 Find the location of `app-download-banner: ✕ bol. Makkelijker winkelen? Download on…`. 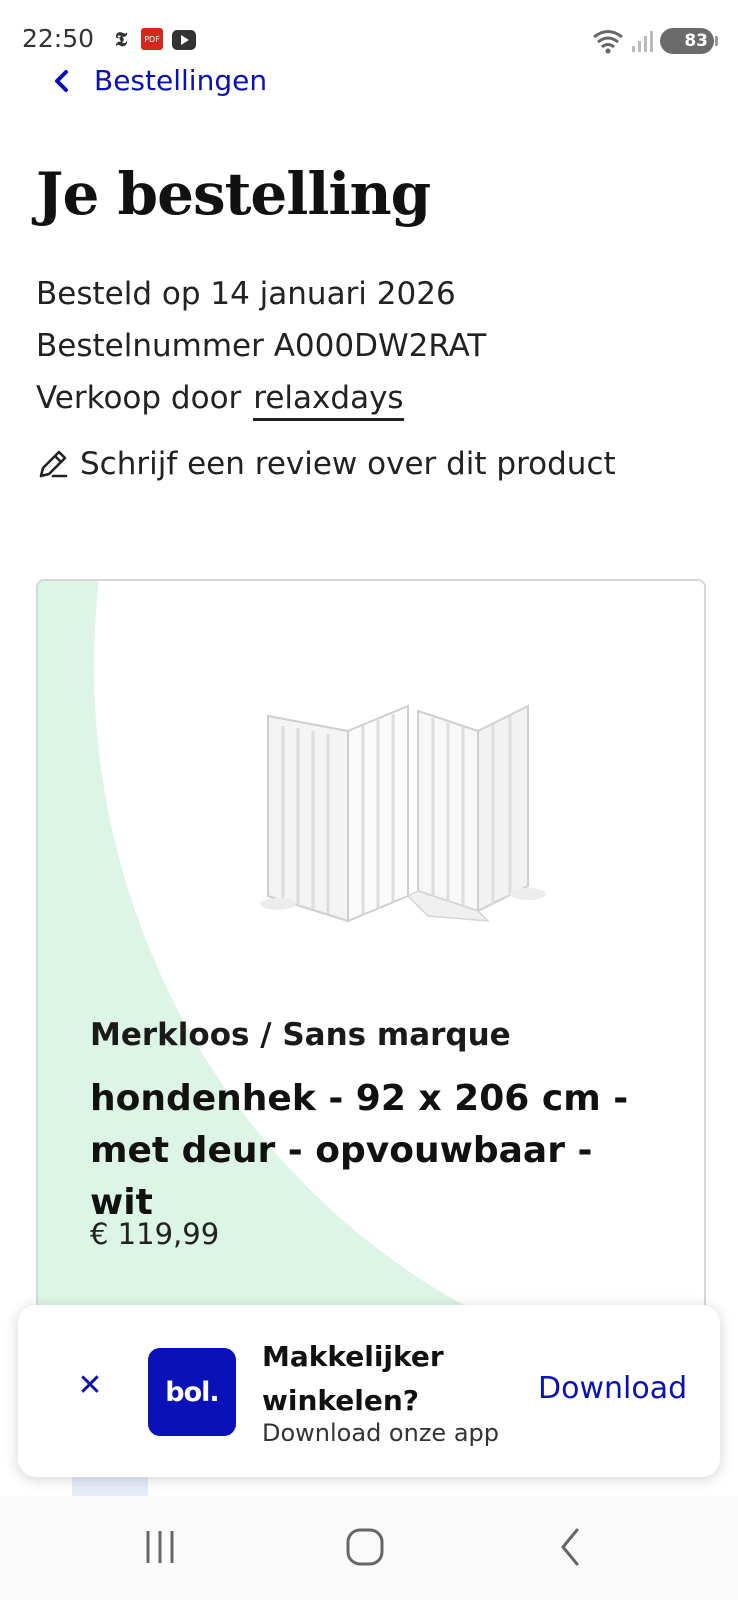

app-download-banner: ✕ bol. Makkelijker winkelen? Download on… is located at coordinates (369, 1391).